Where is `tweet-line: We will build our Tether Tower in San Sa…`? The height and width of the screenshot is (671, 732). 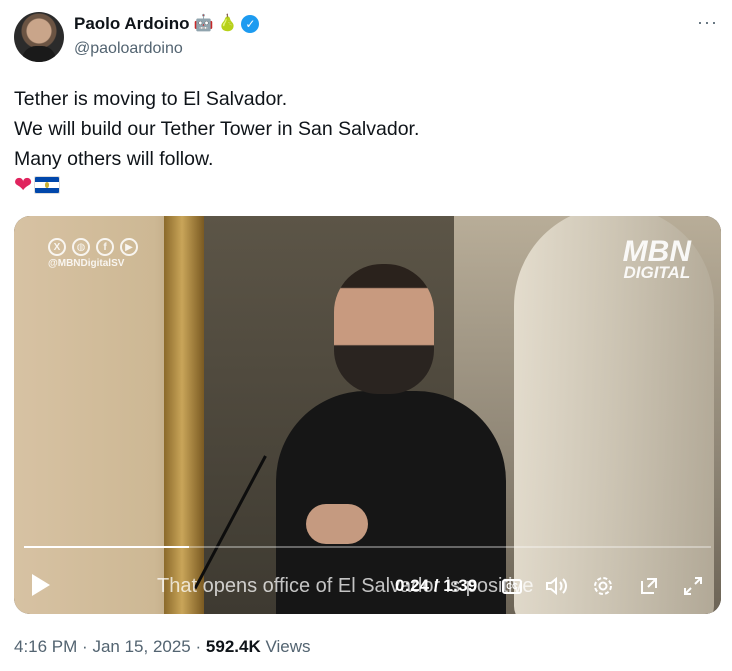 tweet-line: We will build our Tether Tower in San Sa… is located at coordinates (217, 129).